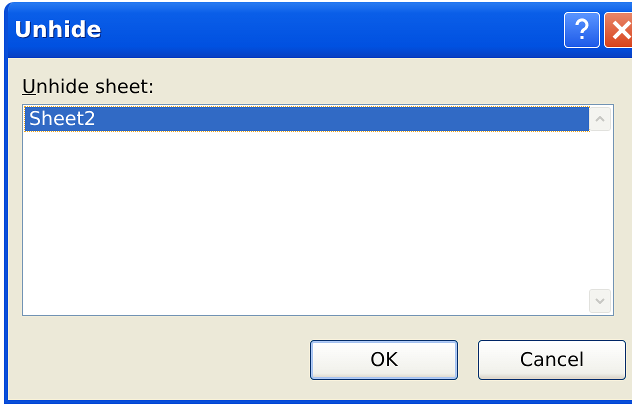 The image size is (632, 406). I want to click on list-item: Sheet2, so click(307, 119).